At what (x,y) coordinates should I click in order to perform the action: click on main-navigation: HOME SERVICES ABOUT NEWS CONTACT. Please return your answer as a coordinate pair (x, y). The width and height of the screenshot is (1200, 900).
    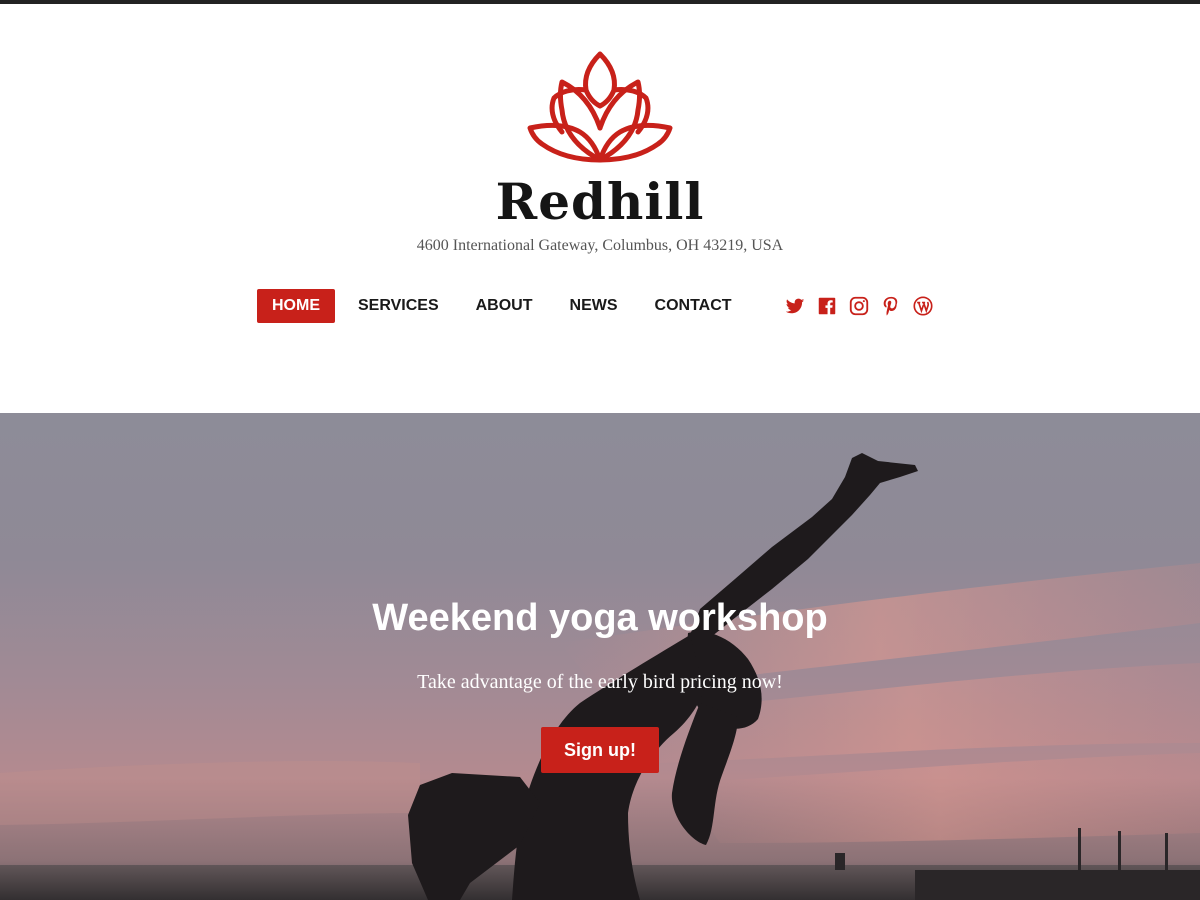
    Looking at the image, I should click on (504, 306).